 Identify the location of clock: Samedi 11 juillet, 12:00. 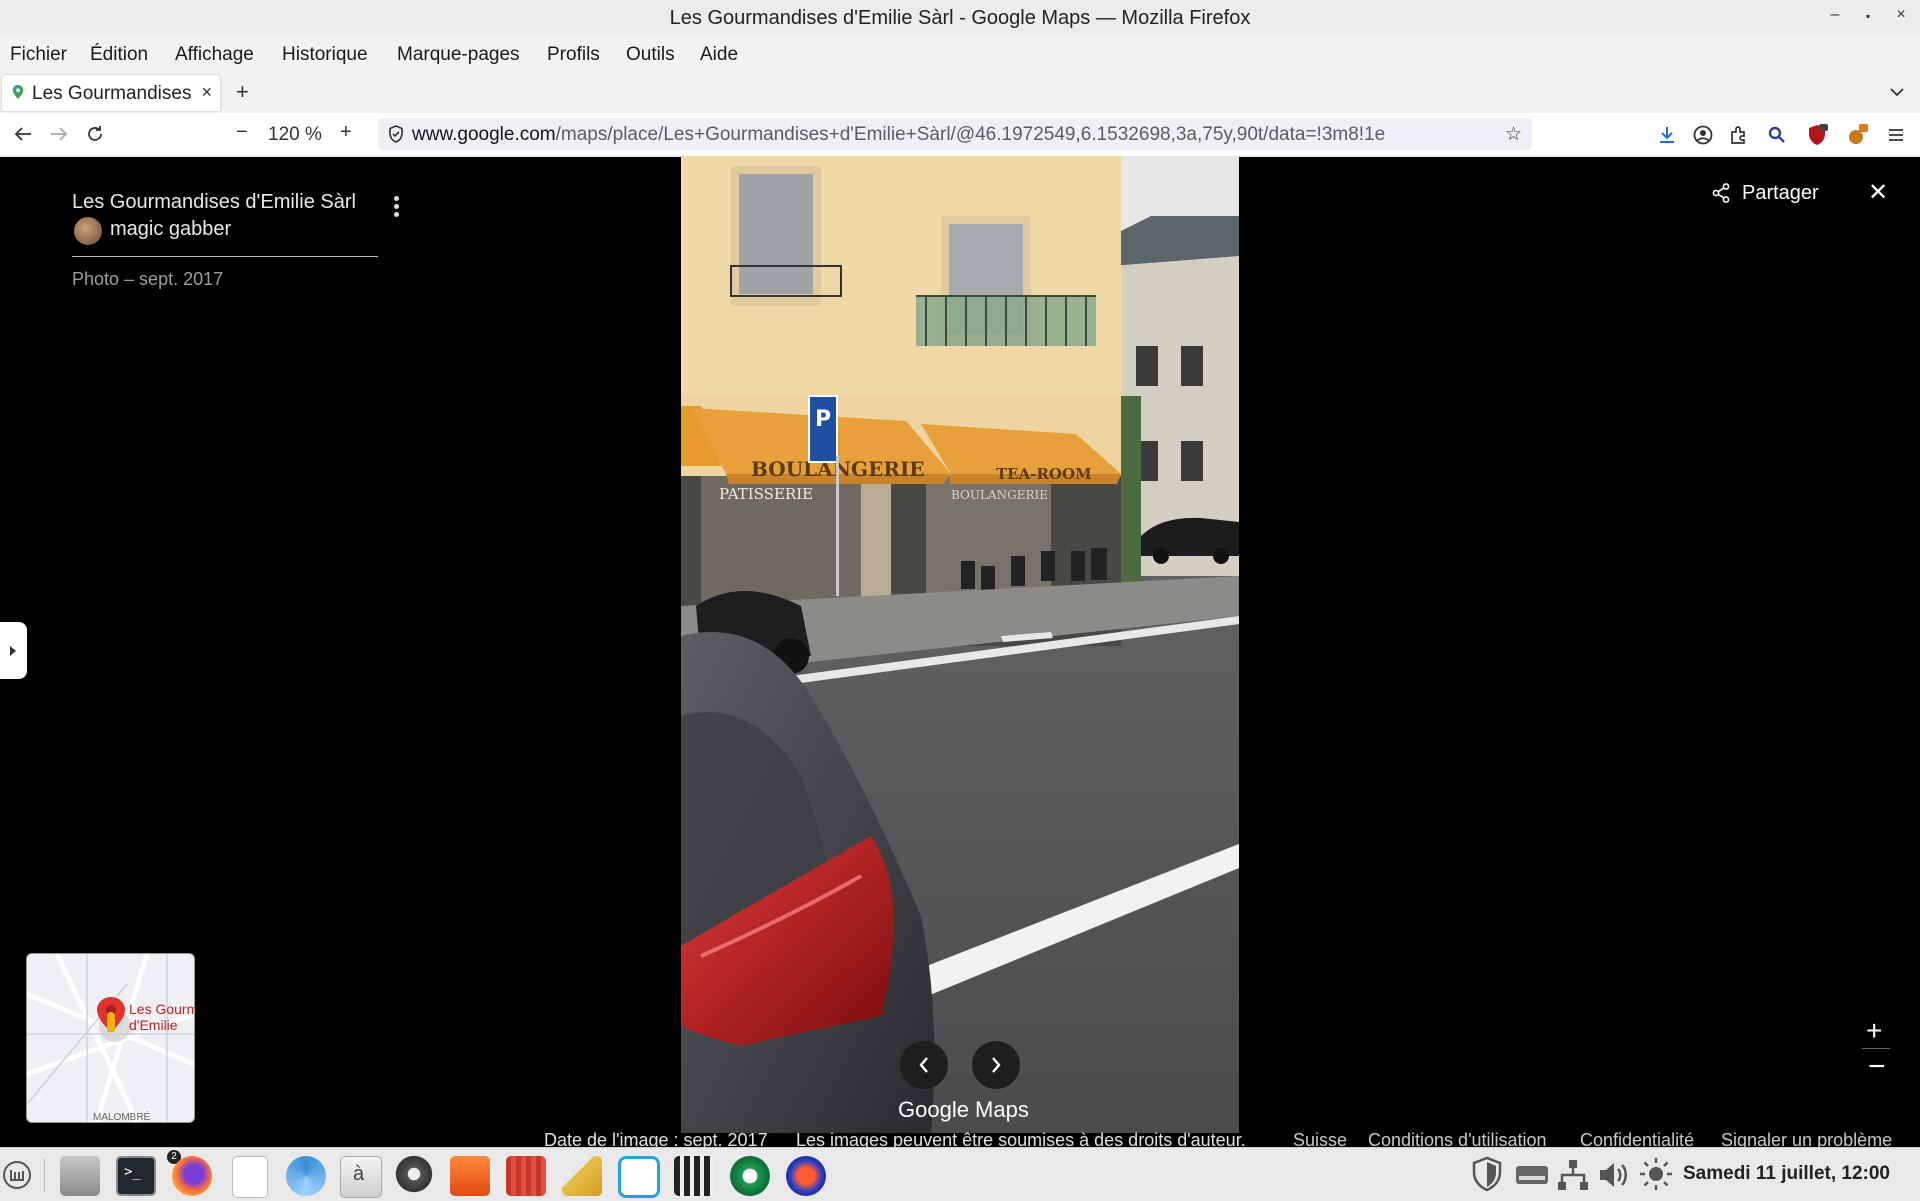
(1786, 1174).